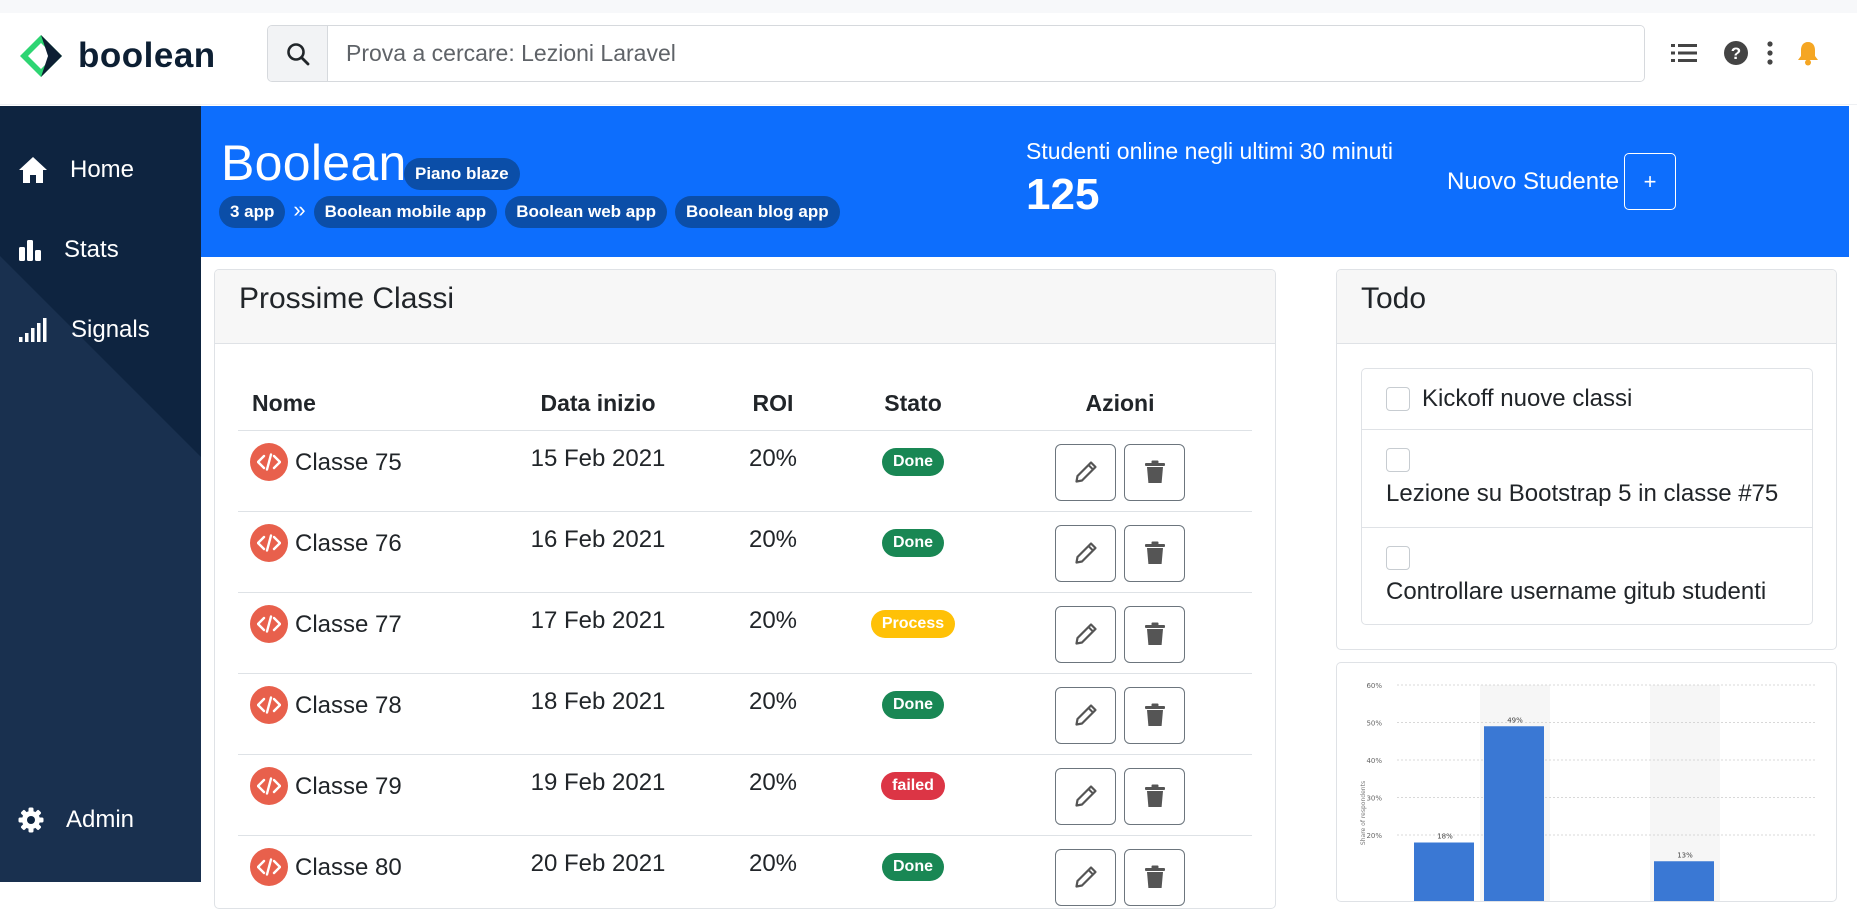 The image size is (1857, 909). What do you see at coordinates (110, 329) in the screenshot?
I see `sidebar-item-label: Signals` at bounding box center [110, 329].